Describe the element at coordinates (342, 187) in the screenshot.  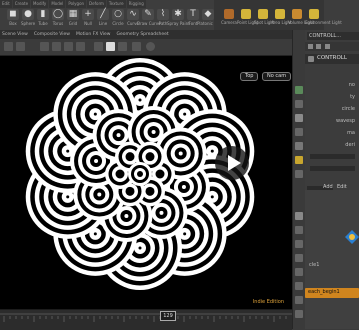
I see `tab-edit: Edit` at that location.